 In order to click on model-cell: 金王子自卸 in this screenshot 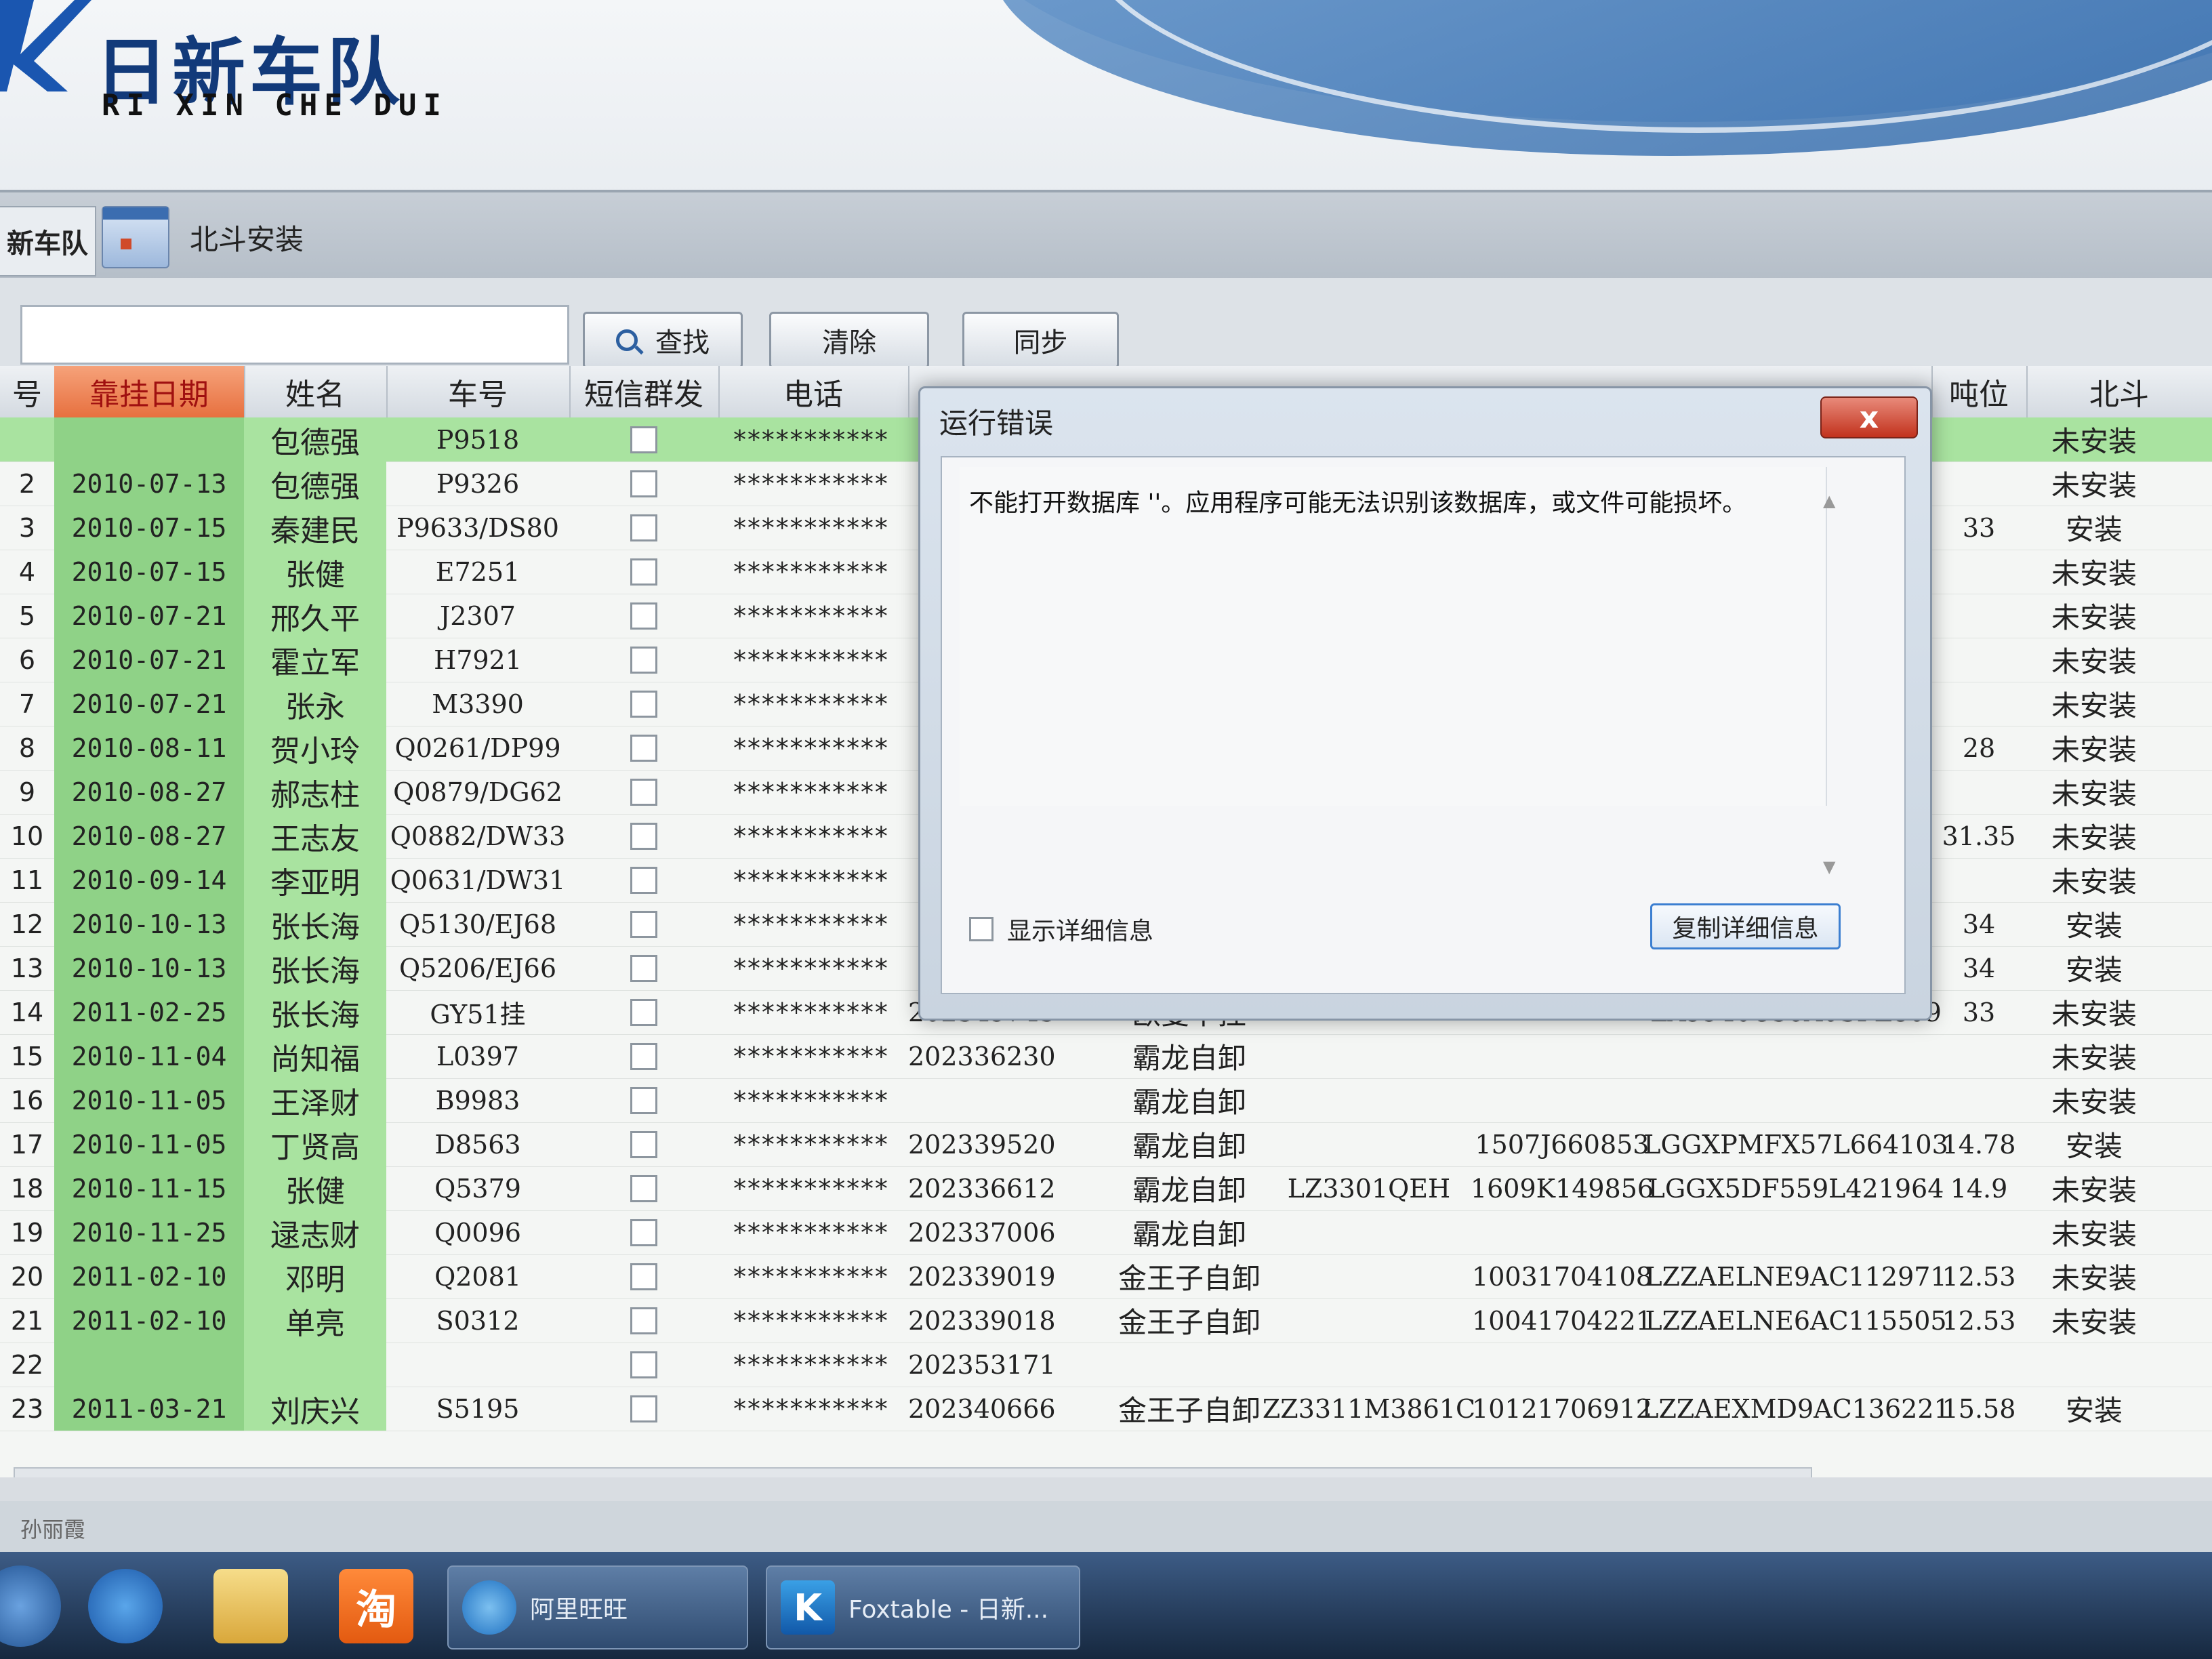, I will do `click(1189, 1276)`.